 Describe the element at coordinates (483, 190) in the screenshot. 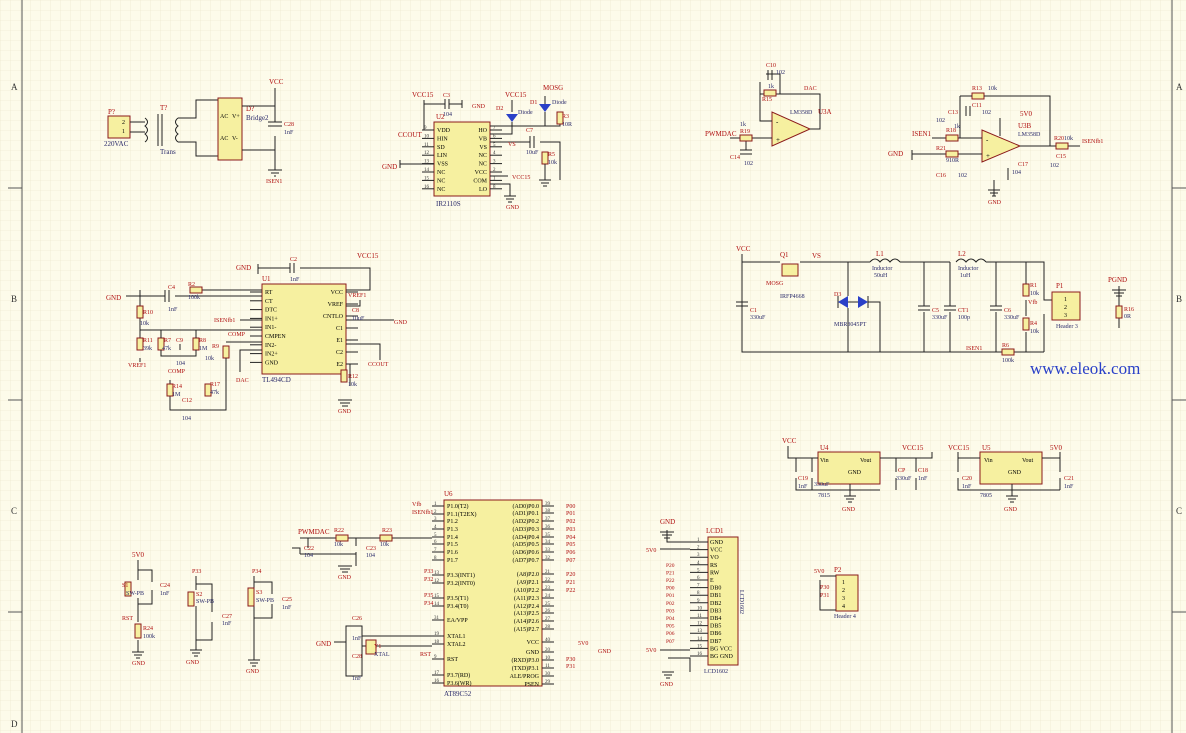

I see `pin-label: LO` at that location.